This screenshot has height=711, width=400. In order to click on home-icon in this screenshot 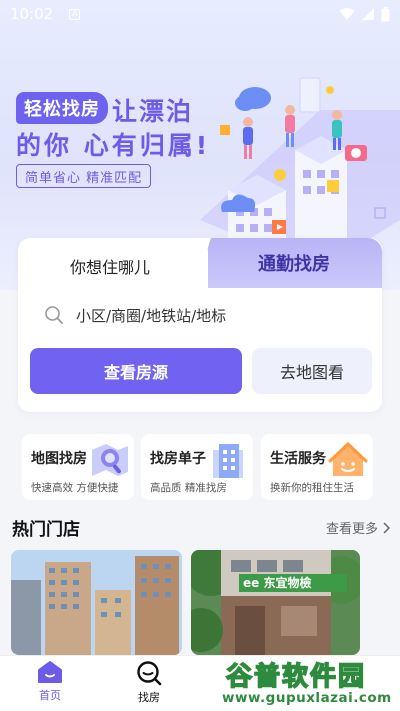, I will do `click(50, 672)`.